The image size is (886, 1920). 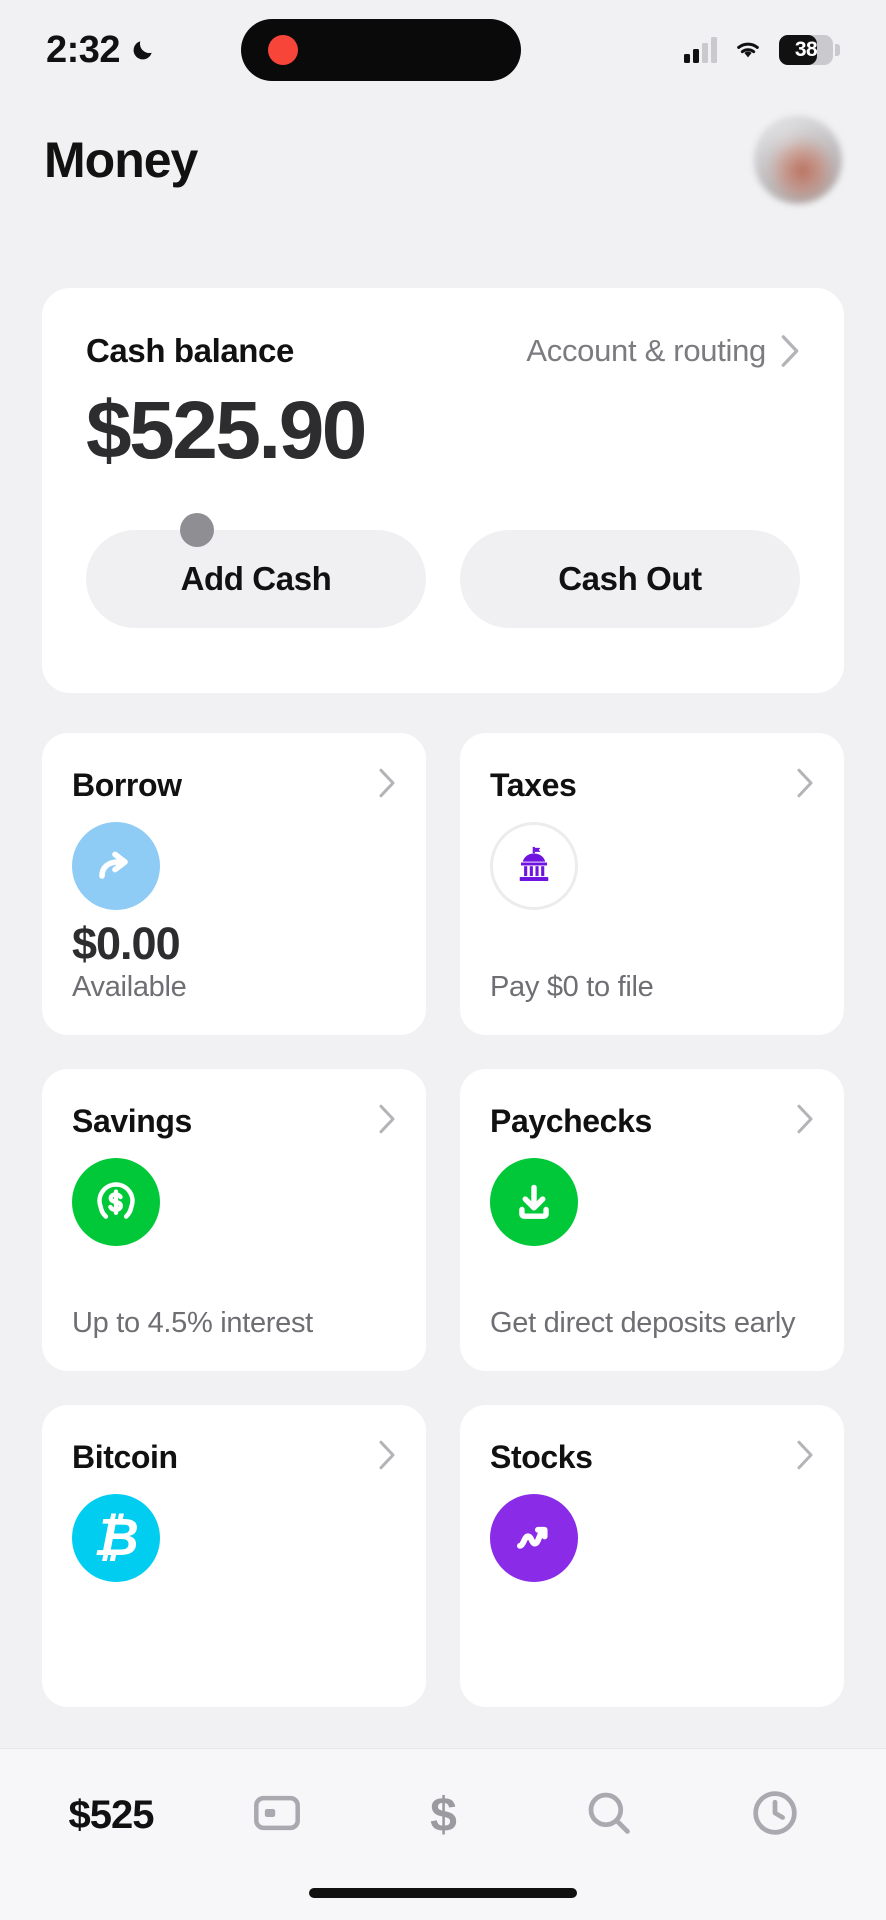 What do you see at coordinates (197, 530) in the screenshot?
I see `touch-cursor-indicator` at bounding box center [197, 530].